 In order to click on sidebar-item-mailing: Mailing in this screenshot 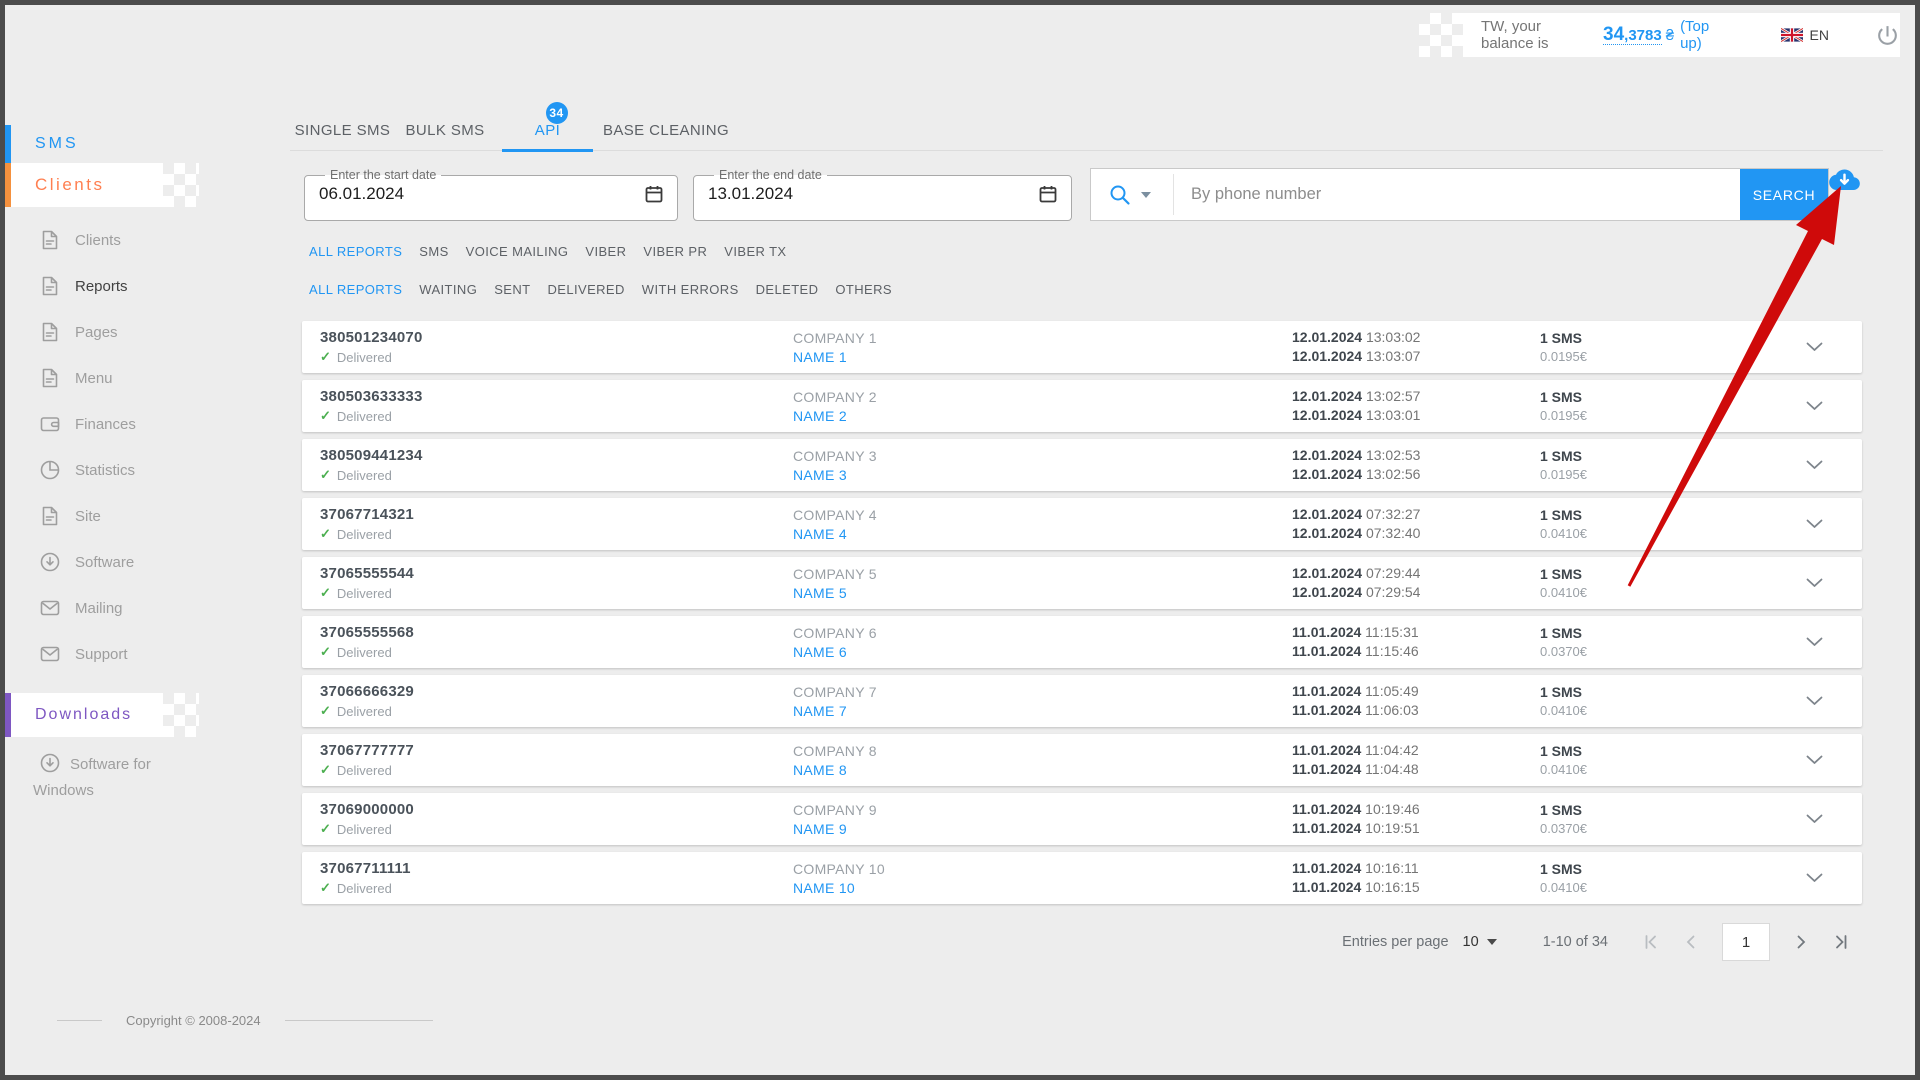, I will do `click(125, 608)`.